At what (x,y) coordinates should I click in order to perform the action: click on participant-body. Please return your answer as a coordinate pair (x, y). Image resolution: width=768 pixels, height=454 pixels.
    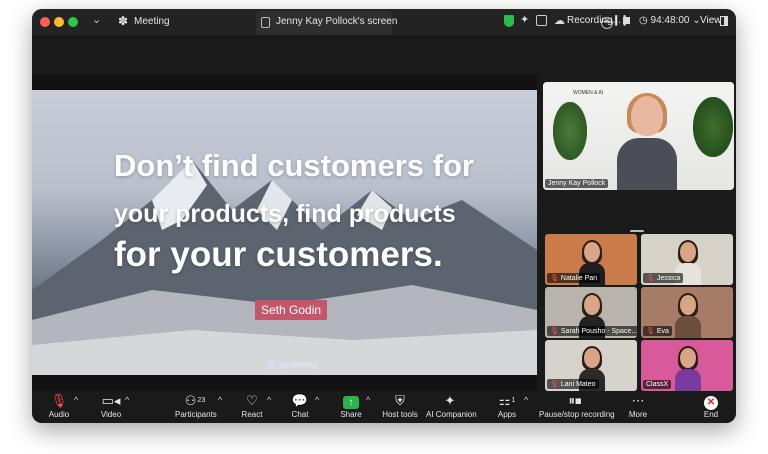
    Looking at the image, I should click on (688, 380).